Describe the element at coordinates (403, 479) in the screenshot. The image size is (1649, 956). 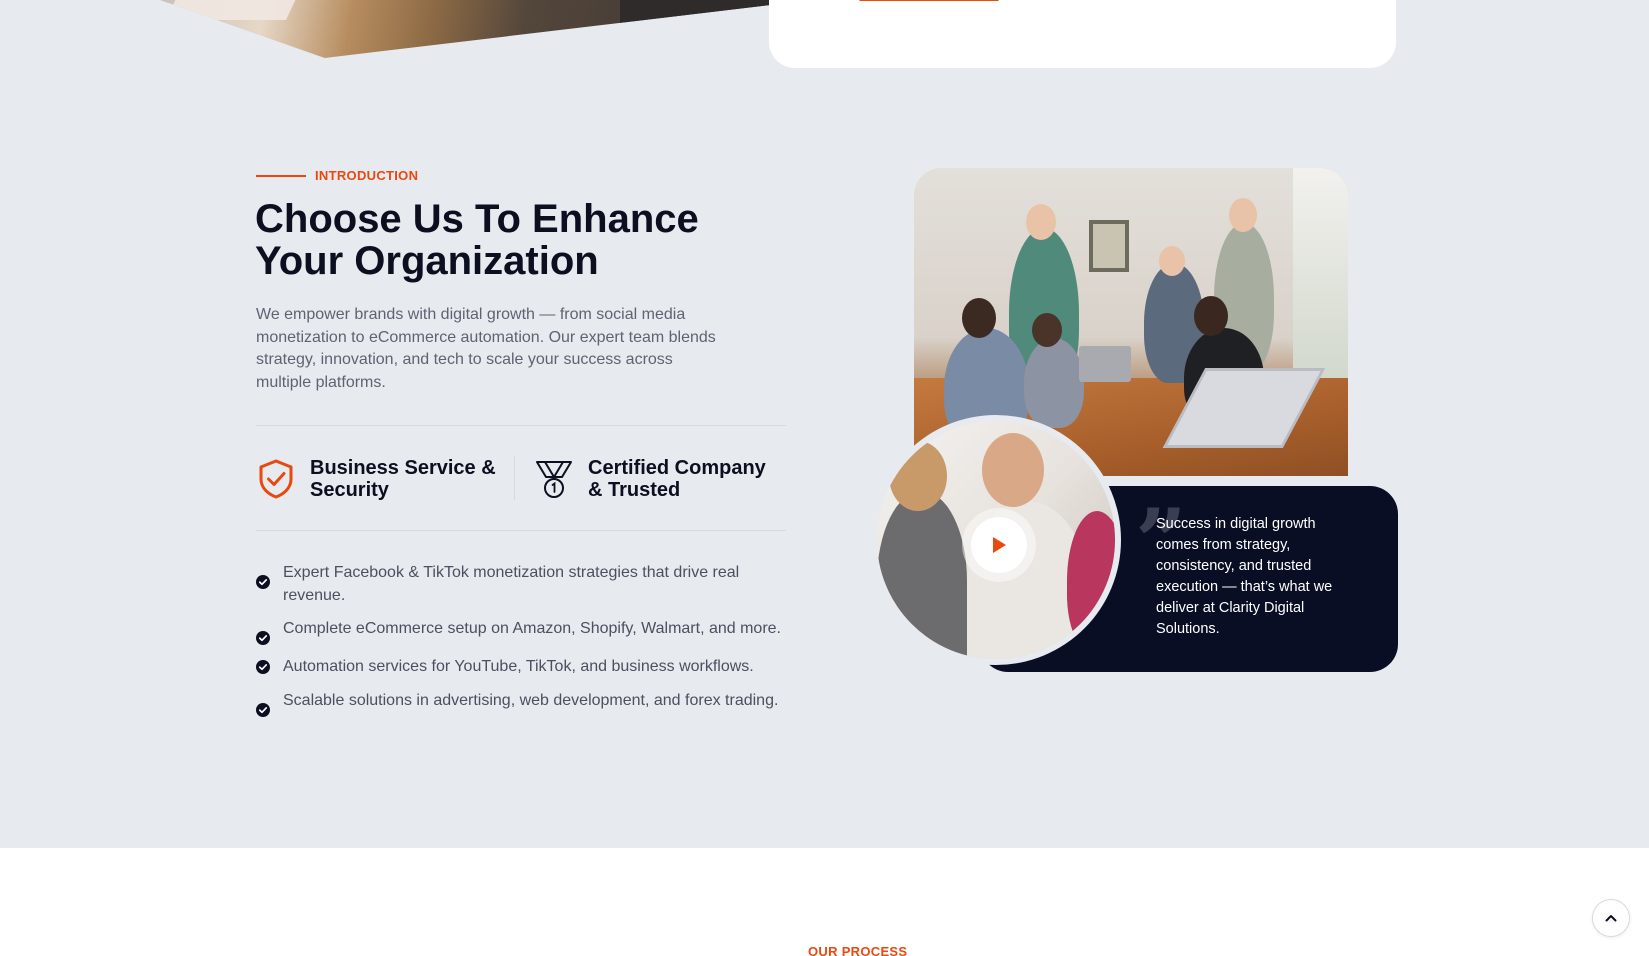
I see `feature-label: Business Service & Security` at that location.